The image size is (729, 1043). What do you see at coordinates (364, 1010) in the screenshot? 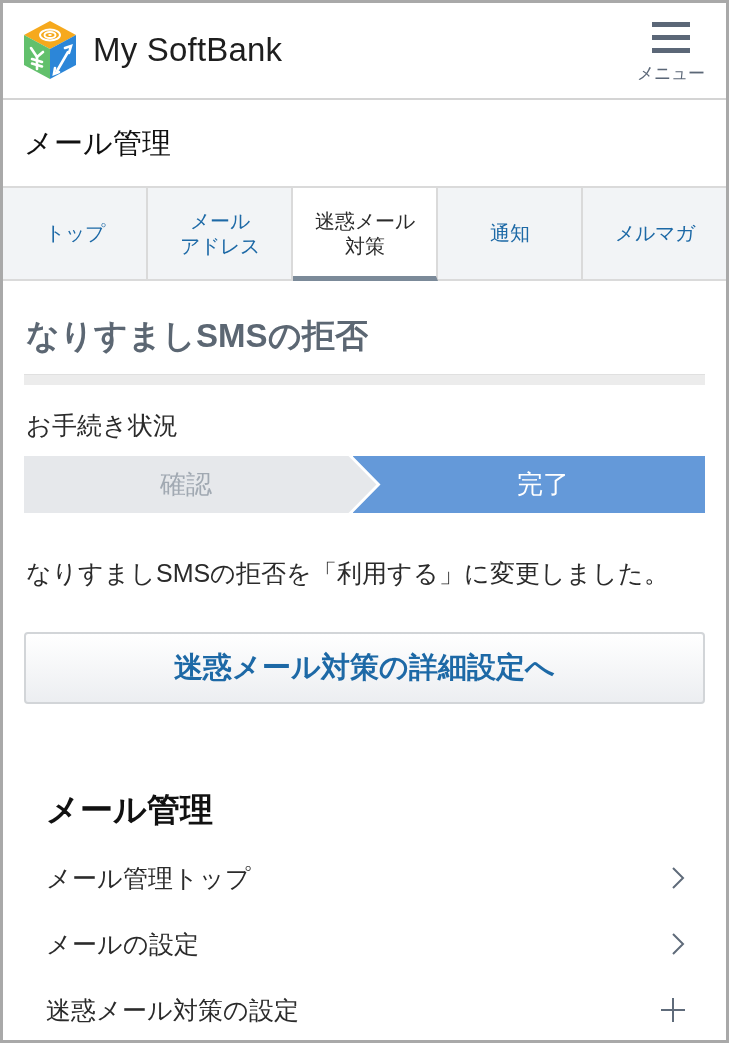
I see `nav-link: 迷惑メール対策の設定` at bounding box center [364, 1010].